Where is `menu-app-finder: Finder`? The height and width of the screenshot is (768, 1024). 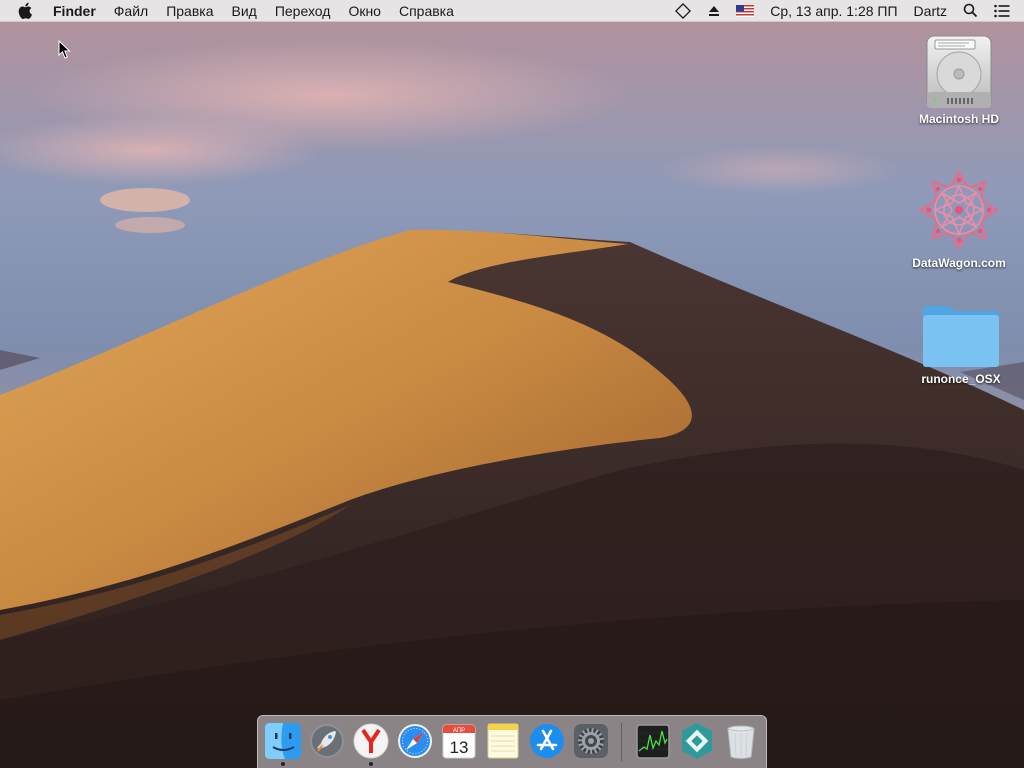
menu-app-finder: Finder is located at coordinates (74, 11).